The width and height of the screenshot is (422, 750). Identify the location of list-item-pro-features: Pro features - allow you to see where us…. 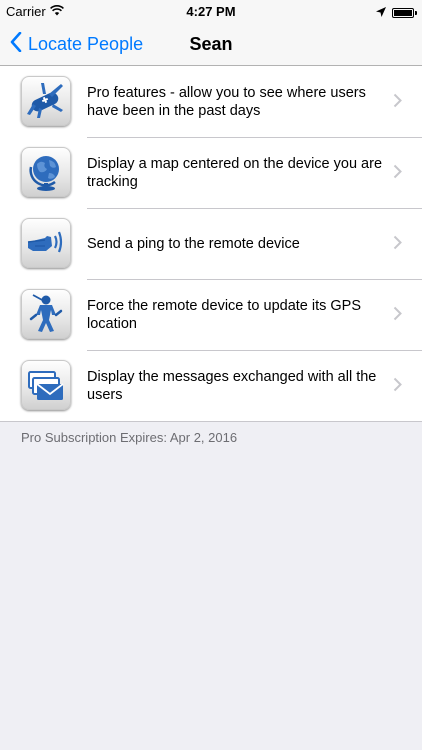
(211, 101).